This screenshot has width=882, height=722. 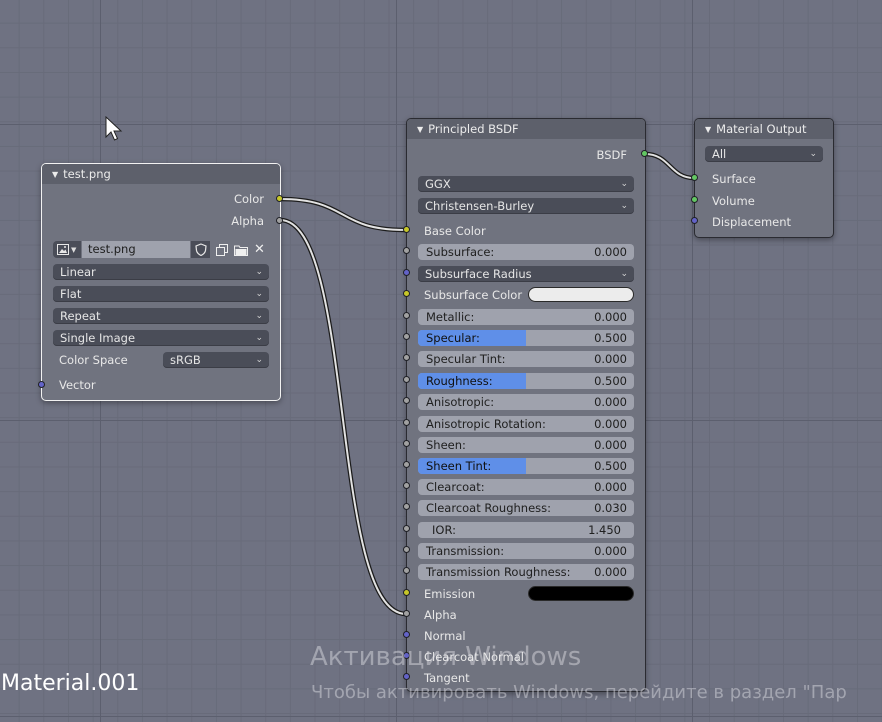 I want to click on image-name-field: test.png, so click(x=136, y=249).